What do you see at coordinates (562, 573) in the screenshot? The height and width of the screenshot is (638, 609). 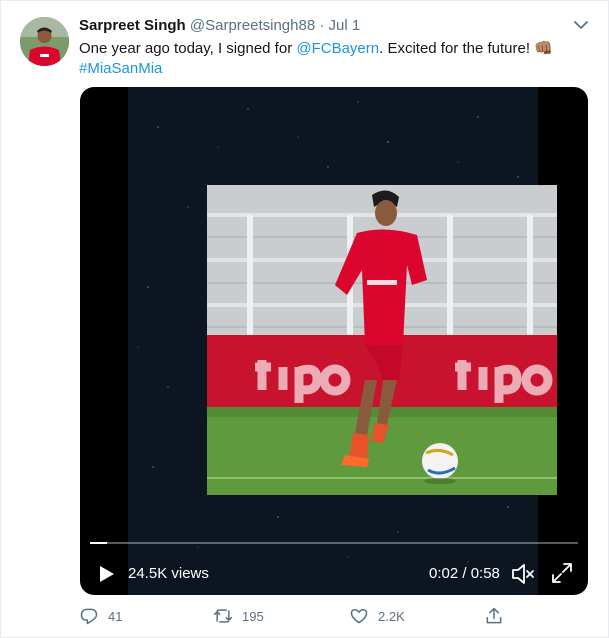 I see `fullscreen-icon` at bounding box center [562, 573].